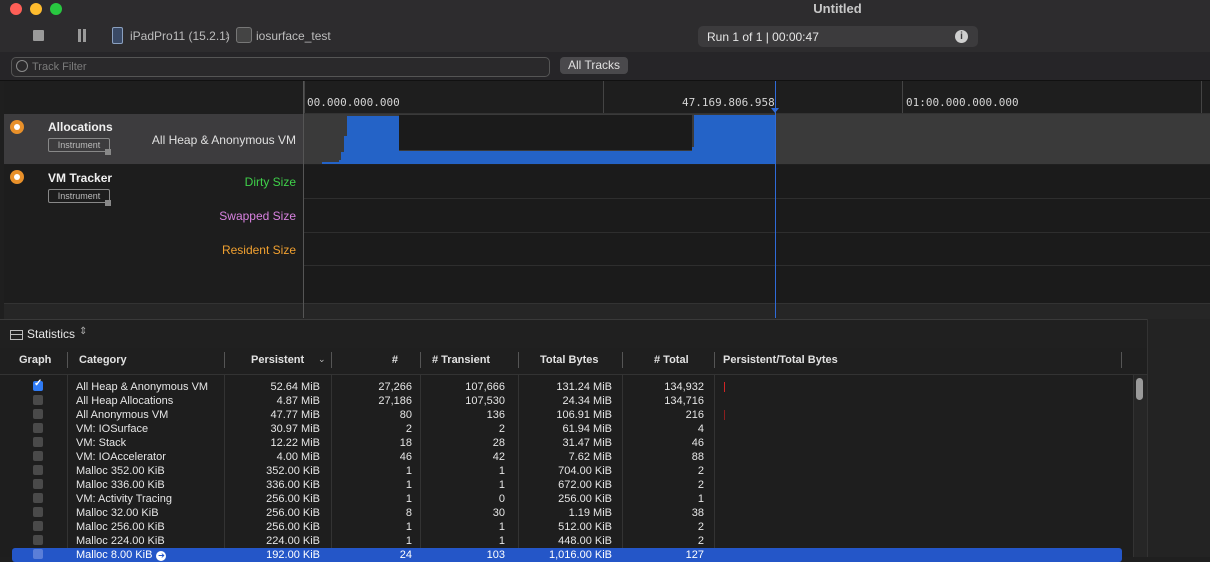 The width and height of the screenshot is (1210, 562). I want to click on timeline-scroll-strip, so click(607, 311).